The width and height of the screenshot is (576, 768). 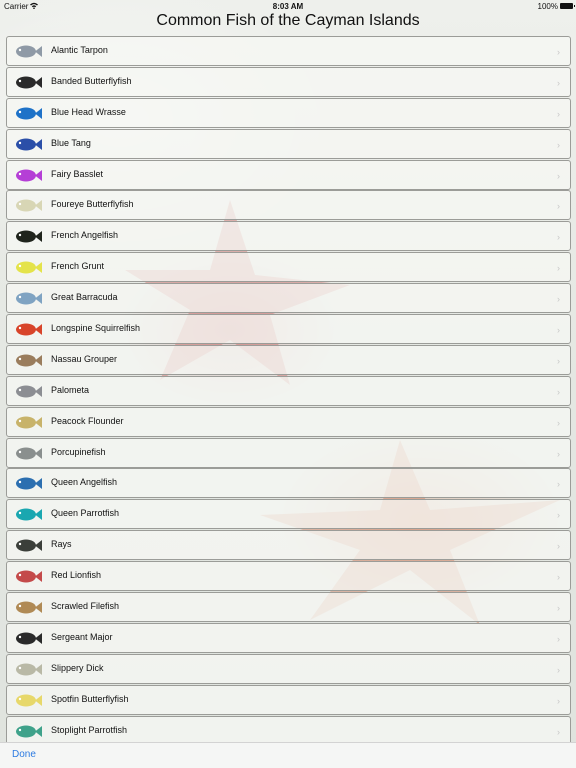 What do you see at coordinates (29, 638) in the screenshot?
I see `sergeant-major-icon` at bounding box center [29, 638].